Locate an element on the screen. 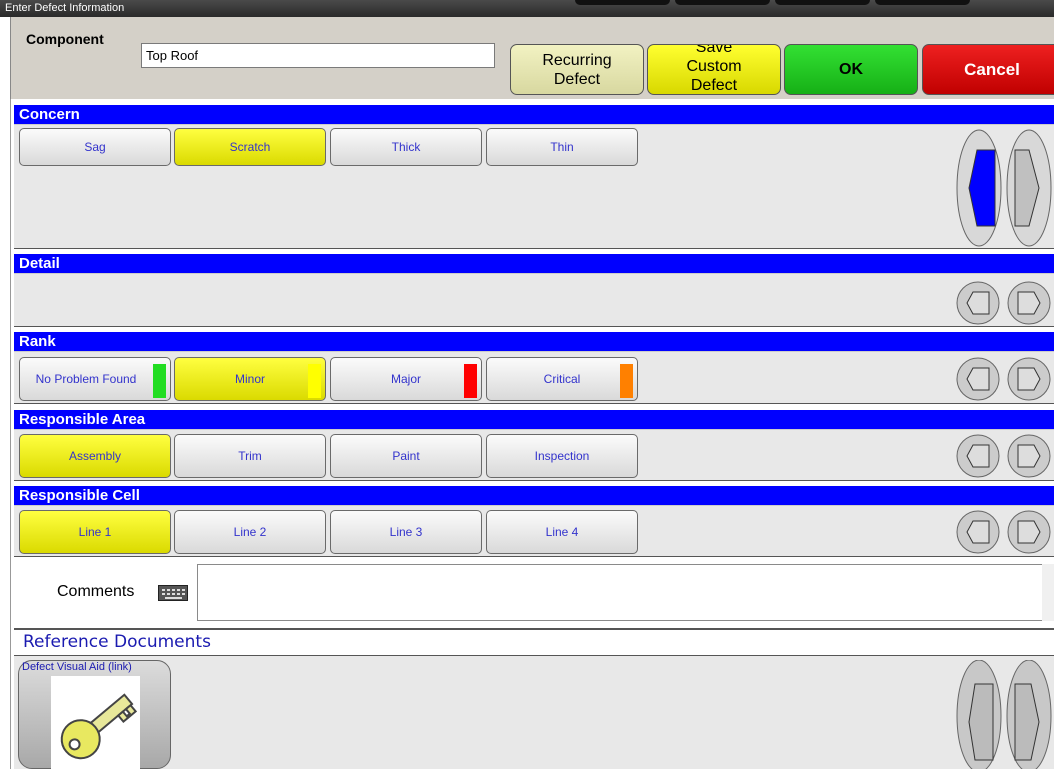  concern-prev-button is located at coordinates (979, 188).